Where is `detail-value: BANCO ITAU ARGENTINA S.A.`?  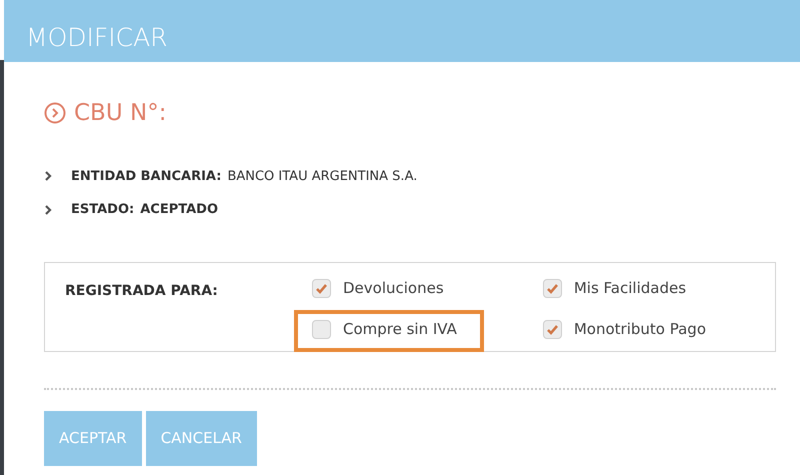 detail-value: BANCO ITAU ARGENTINA S.A. is located at coordinates (322, 177).